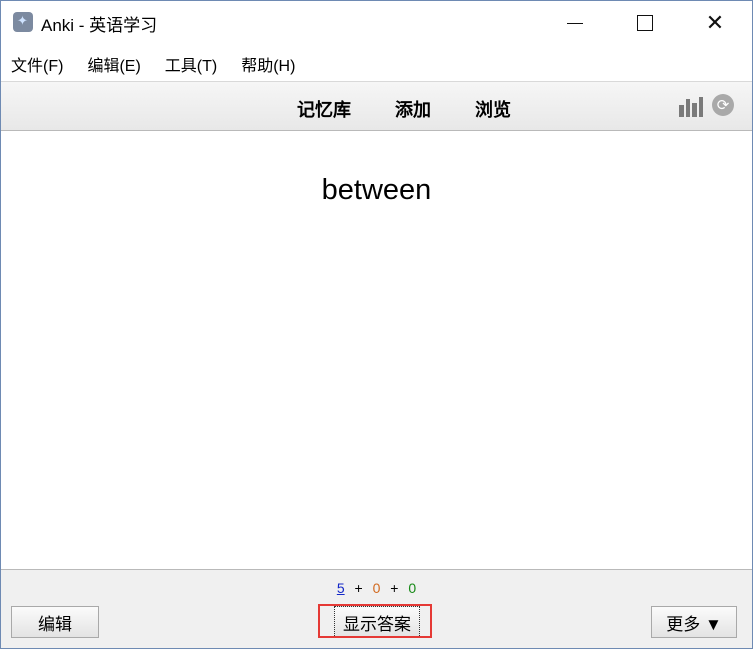  Describe the element at coordinates (341, 588) in the screenshot. I see `new-count: 5` at that location.